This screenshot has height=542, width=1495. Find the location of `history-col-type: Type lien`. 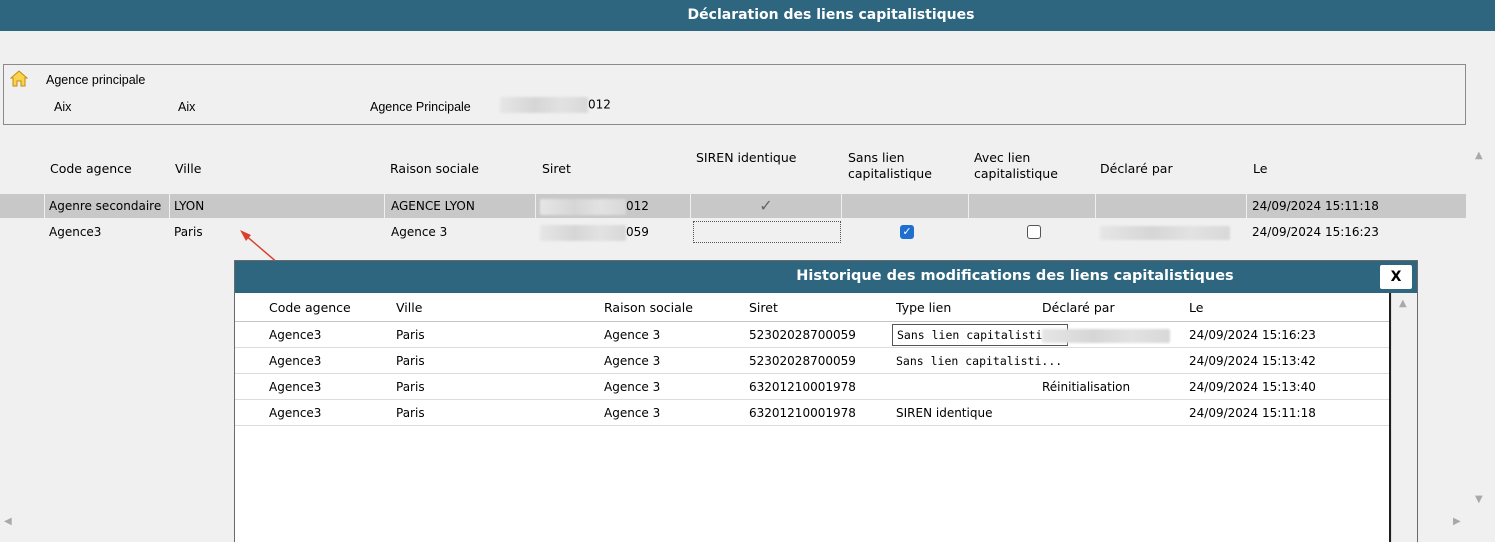

history-col-type: Type lien is located at coordinates (923, 307).